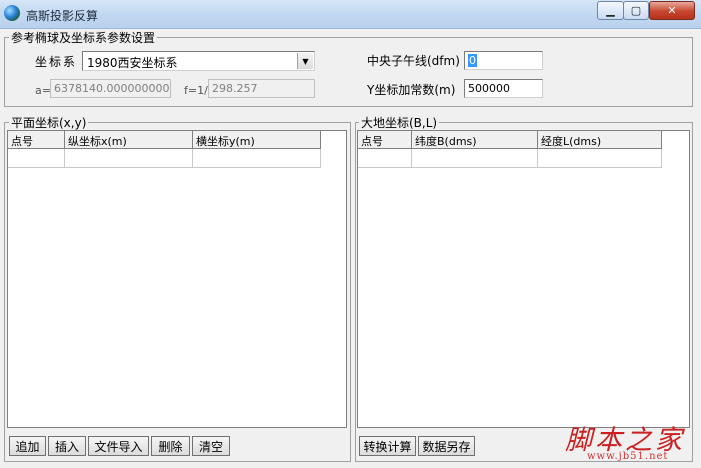 The image size is (701, 468). Describe the element at coordinates (196, 90) in the screenshot. I see `f-label: f=1/` at that location.